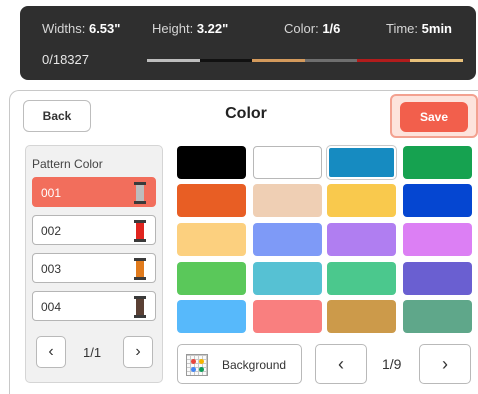  Describe the element at coordinates (246, 113) in the screenshot. I see `page-title: Color` at that location.